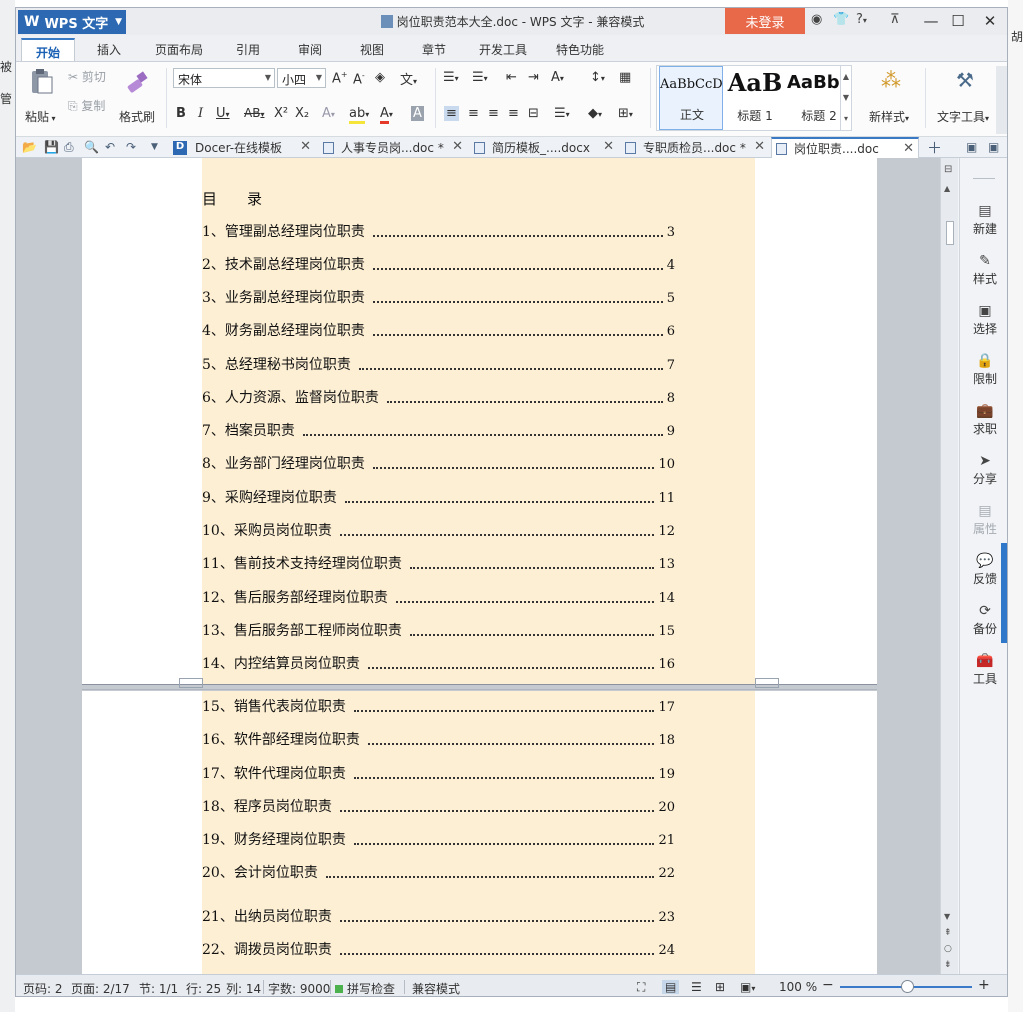  I want to click on shirt-icon: 👕, so click(841, 19).